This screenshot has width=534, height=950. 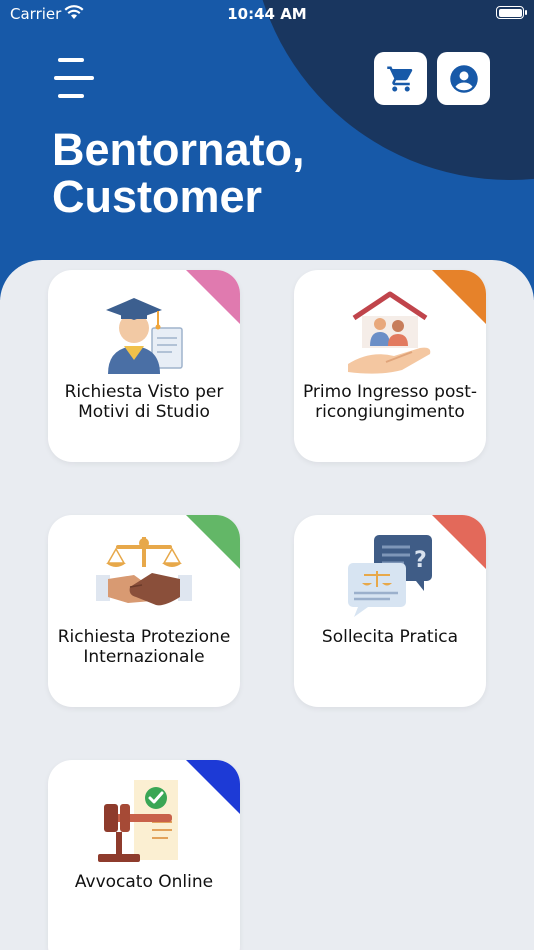 What do you see at coordinates (144, 882) in the screenshot?
I see `service-card-label: Avvocato Online` at bounding box center [144, 882].